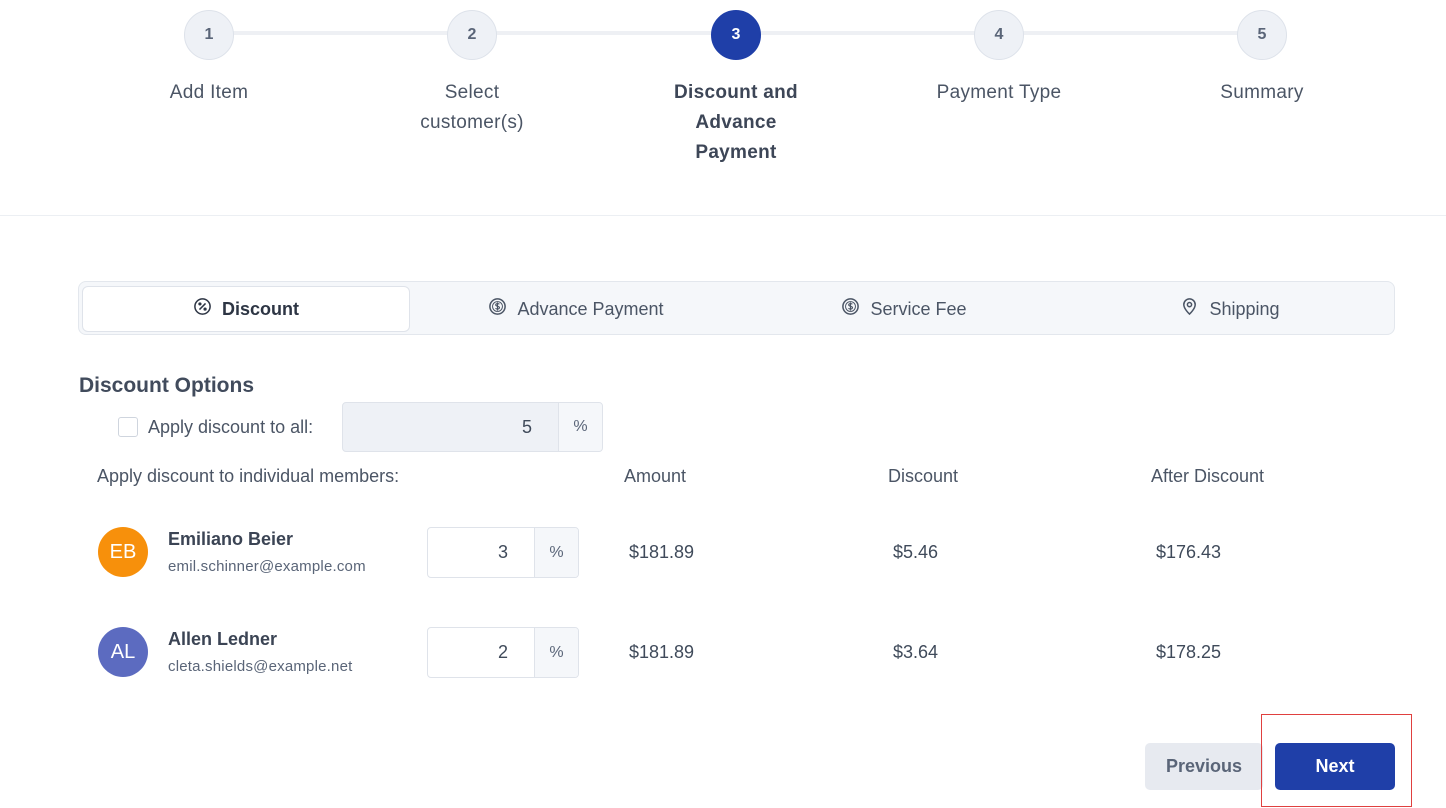 The width and height of the screenshot is (1446, 808). Describe the element at coordinates (123, 652) in the screenshot. I see `avatar: AL` at that location.